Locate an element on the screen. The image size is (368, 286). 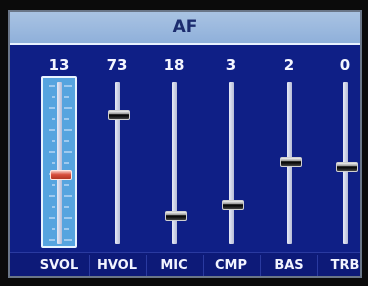
svol-slider-track is located at coordinates (59, 163).